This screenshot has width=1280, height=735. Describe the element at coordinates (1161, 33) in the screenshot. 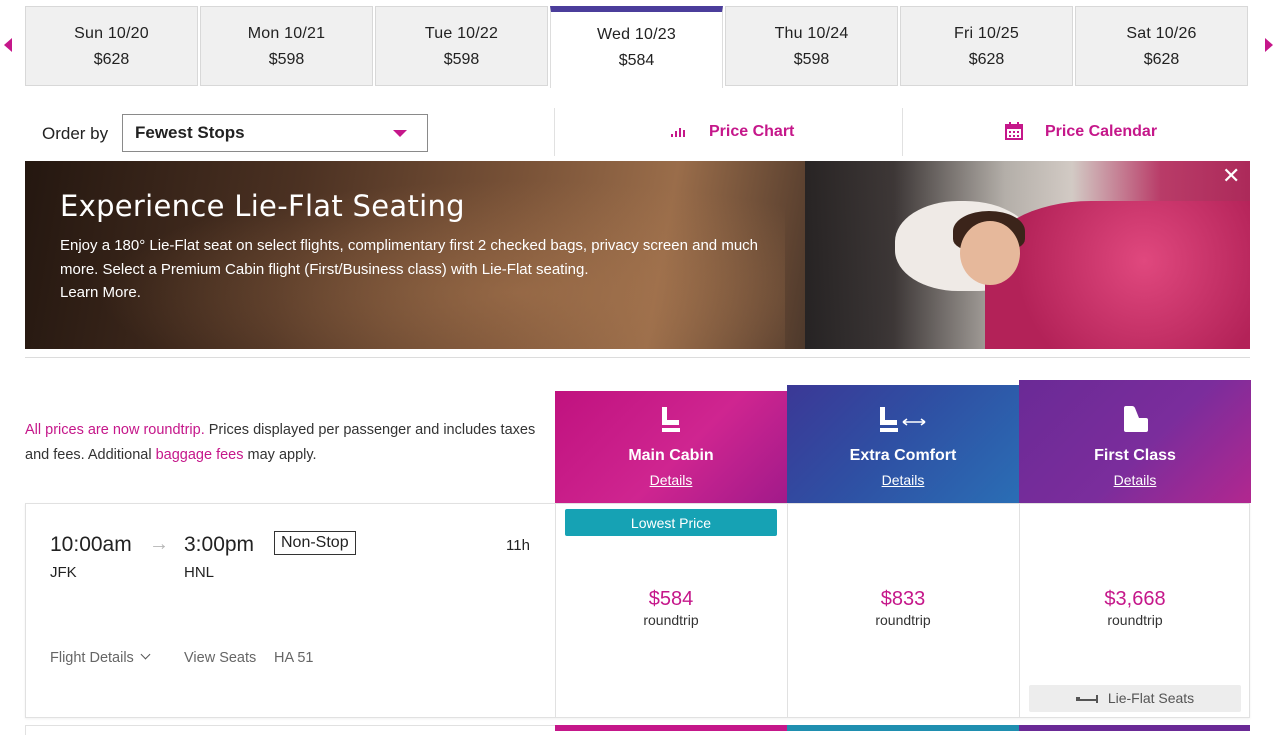

I see `date-tab-day: Sat 10/26` at that location.